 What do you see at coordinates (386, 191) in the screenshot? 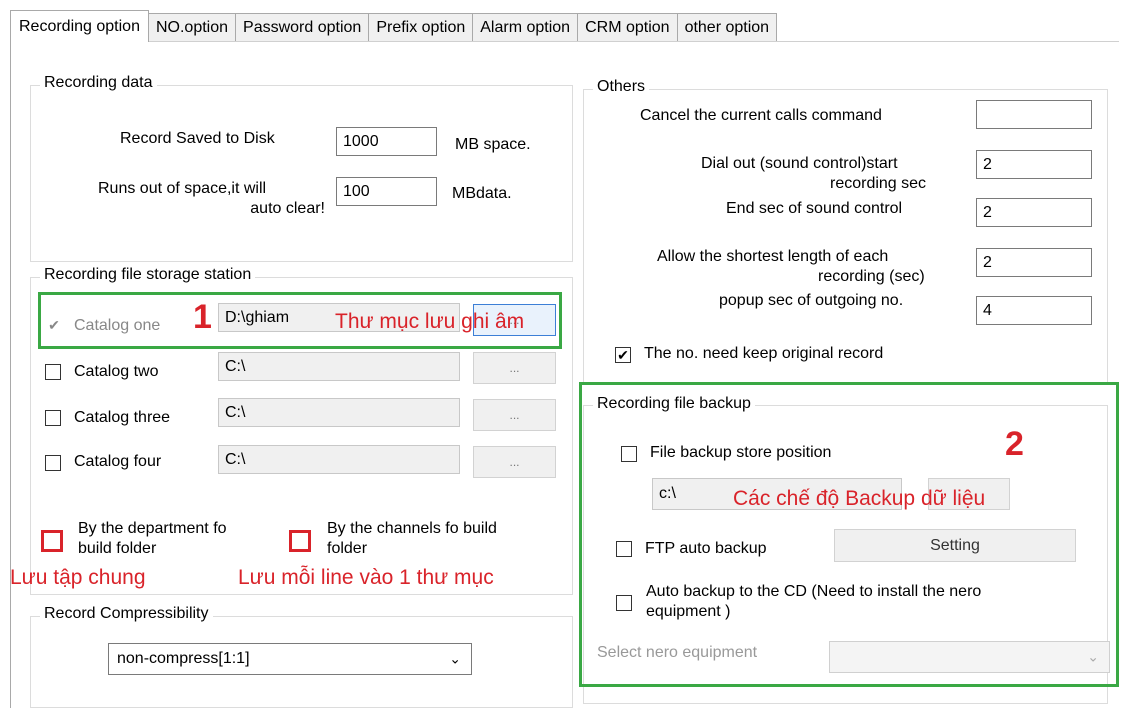
I see `runs-out-input: 100` at bounding box center [386, 191].